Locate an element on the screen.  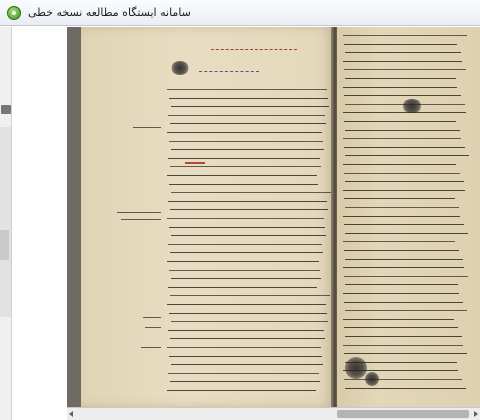
left-scrollbar-thumb is located at coordinates (4, 245).